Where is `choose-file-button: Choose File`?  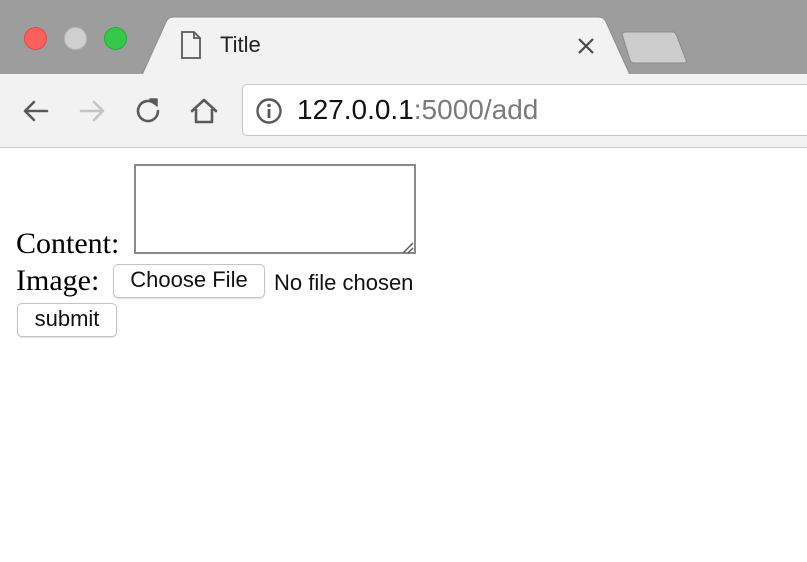
choose-file-button: Choose File is located at coordinates (189, 281).